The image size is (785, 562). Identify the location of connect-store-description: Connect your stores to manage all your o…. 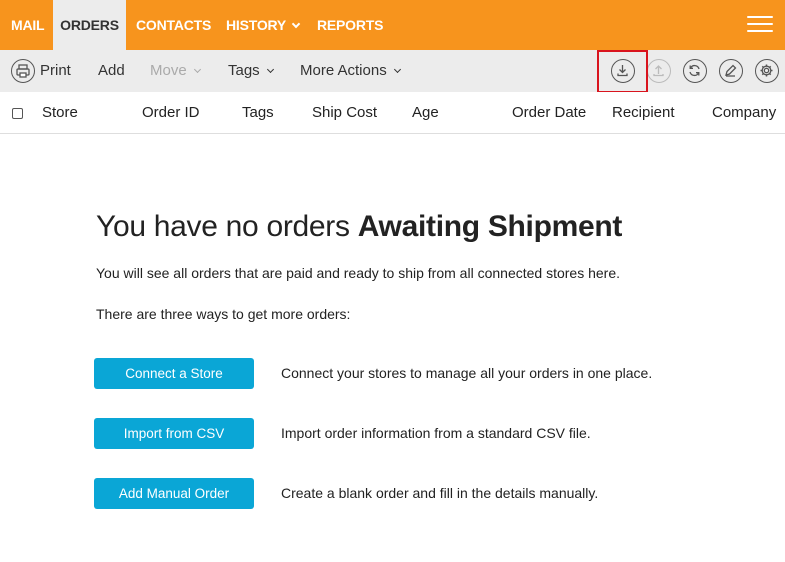
(467, 373).